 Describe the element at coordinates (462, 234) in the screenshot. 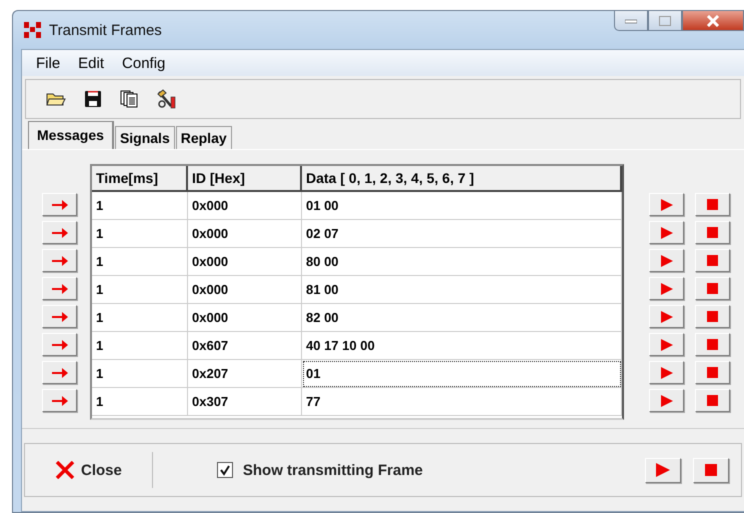

I see `table-cell: 02 07` at that location.